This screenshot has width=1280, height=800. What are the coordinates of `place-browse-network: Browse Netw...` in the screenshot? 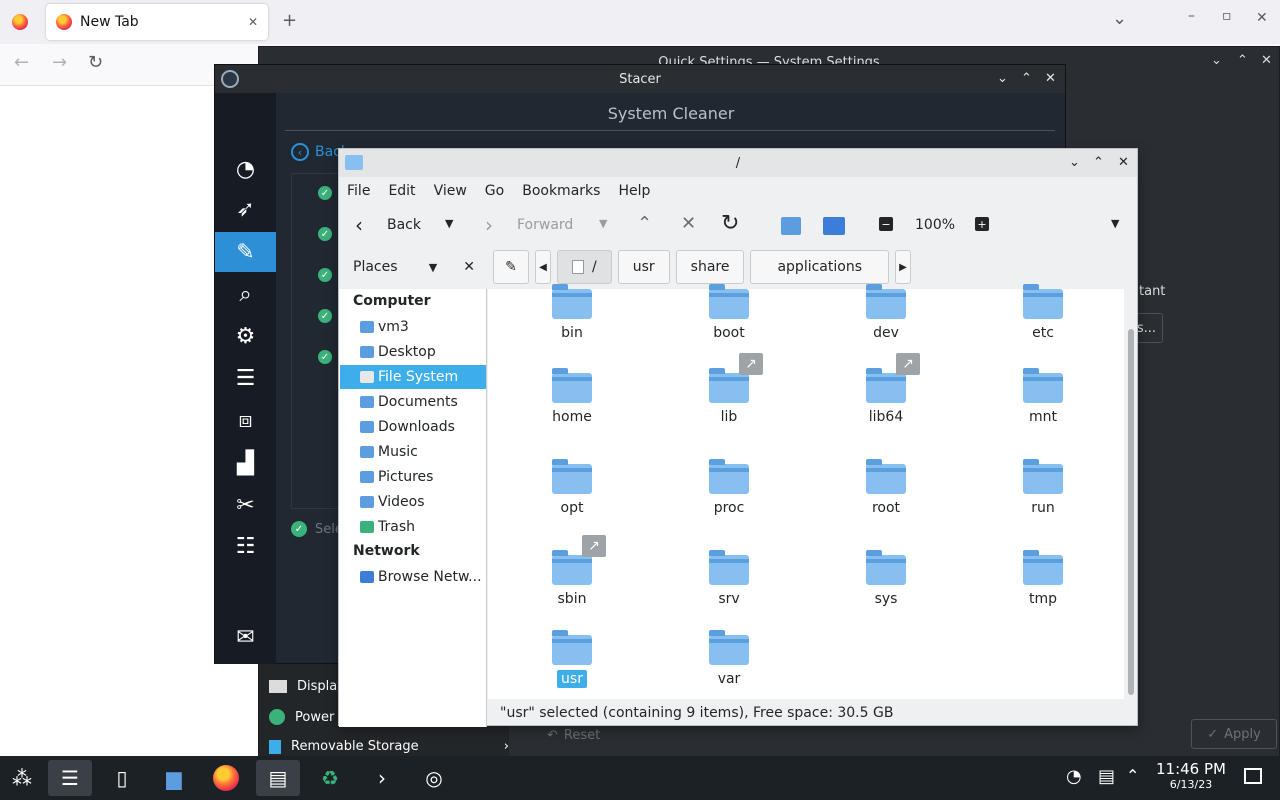 It's located at (413, 577).